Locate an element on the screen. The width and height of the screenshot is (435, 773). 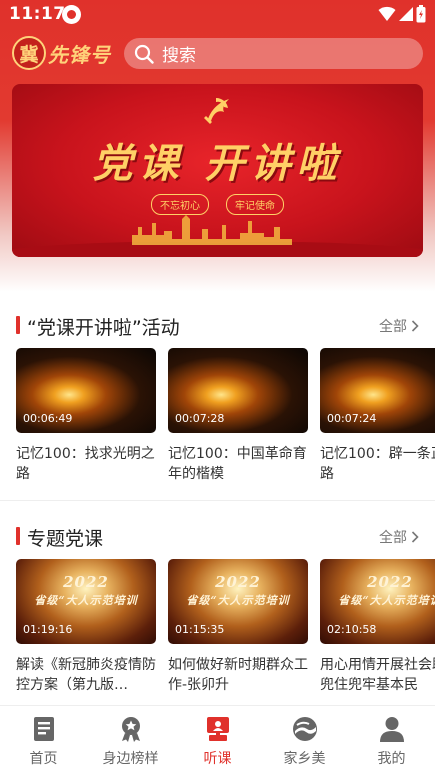
tab-profile: 我的 is located at coordinates (391, 739).